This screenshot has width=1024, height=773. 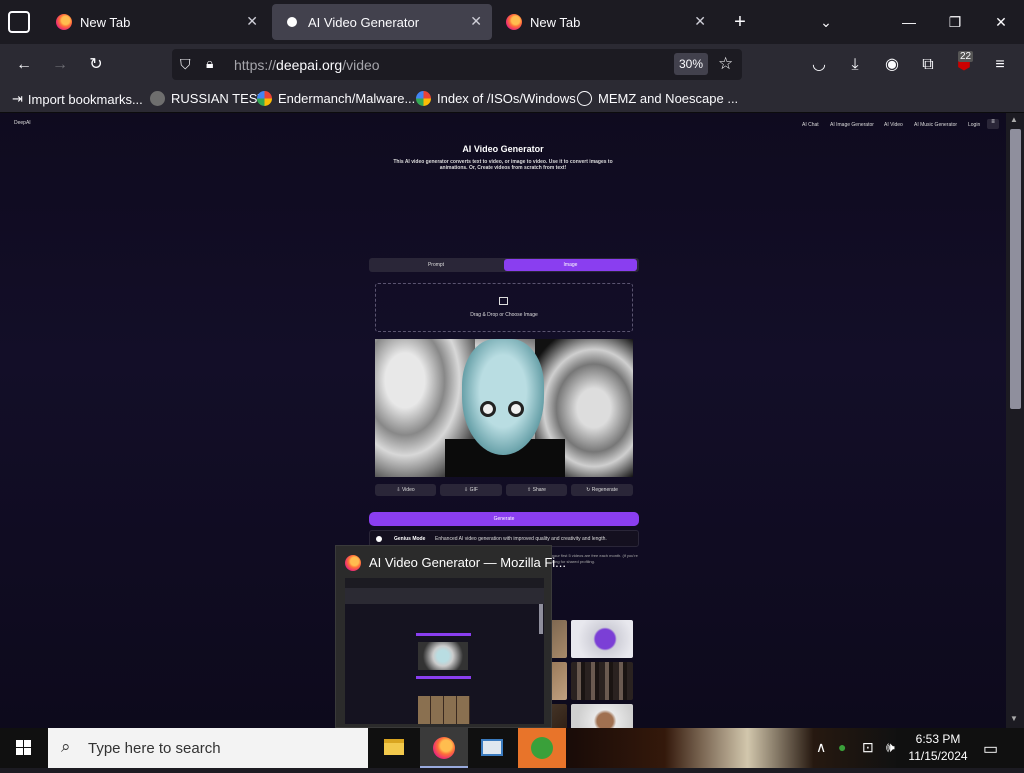 What do you see at coordinates (890, 747) in the screenshot?
I see `volume-icon: 🕪︎` at bounding box center [890, 747].